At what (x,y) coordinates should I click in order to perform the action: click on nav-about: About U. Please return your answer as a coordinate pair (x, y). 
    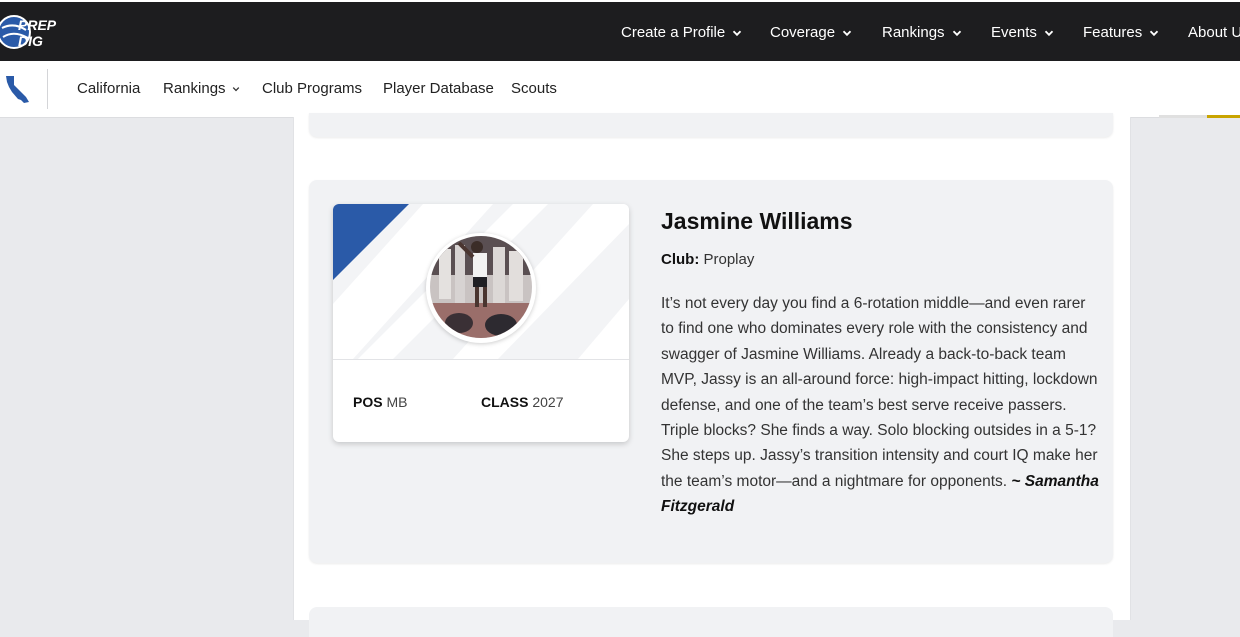
    Looking at the image, I should click on (1214, 32).